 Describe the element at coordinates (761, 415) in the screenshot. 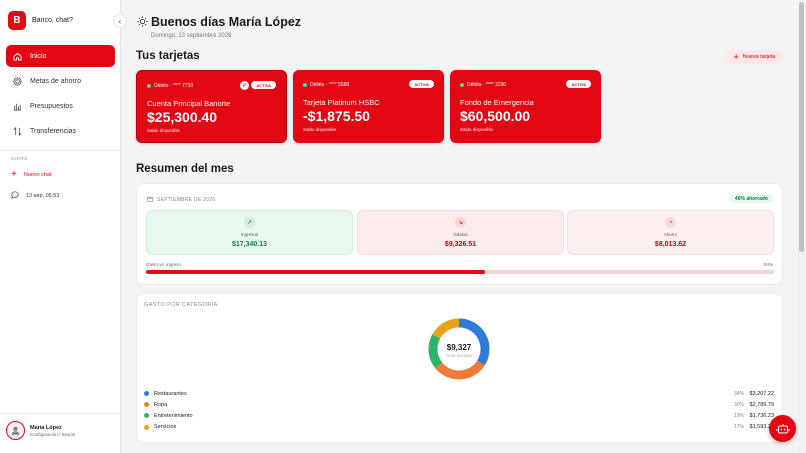

I see `legend-amount: $1,736.23` at that location.